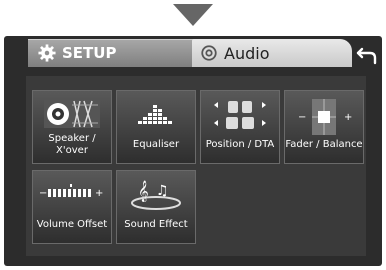 This screenshot has height=270, width=386. I want to click on speaker-xover-label: Speaker / X'over, so click(72, 145).